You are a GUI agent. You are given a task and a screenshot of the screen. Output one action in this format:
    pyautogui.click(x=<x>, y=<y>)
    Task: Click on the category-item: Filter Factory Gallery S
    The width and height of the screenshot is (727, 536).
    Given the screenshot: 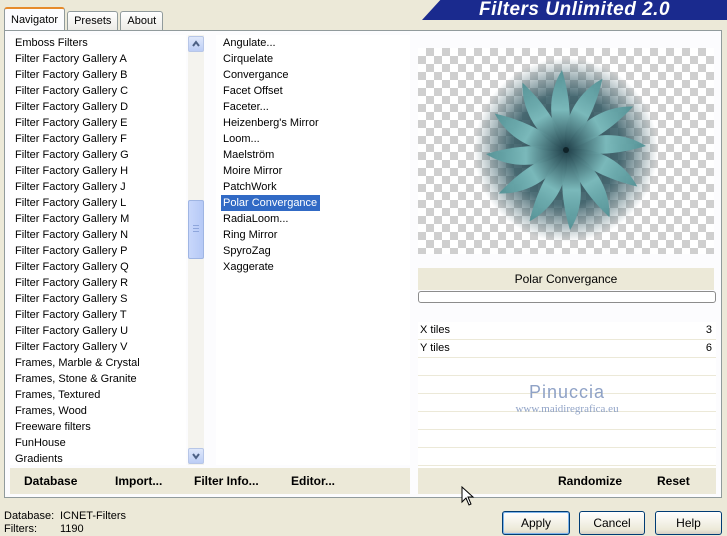 What is the action you would take?
    pyautogui.click(x=98, y=299)
    